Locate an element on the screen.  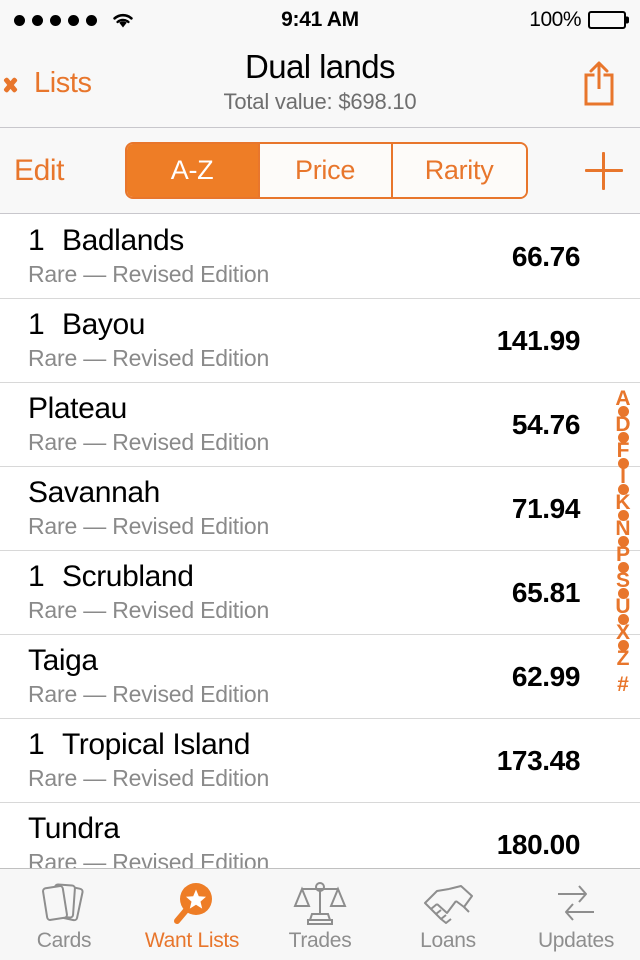
card-row: 1 Scrubland Rare — Revised Edition 65.81 is located at coordinates (320, 593).